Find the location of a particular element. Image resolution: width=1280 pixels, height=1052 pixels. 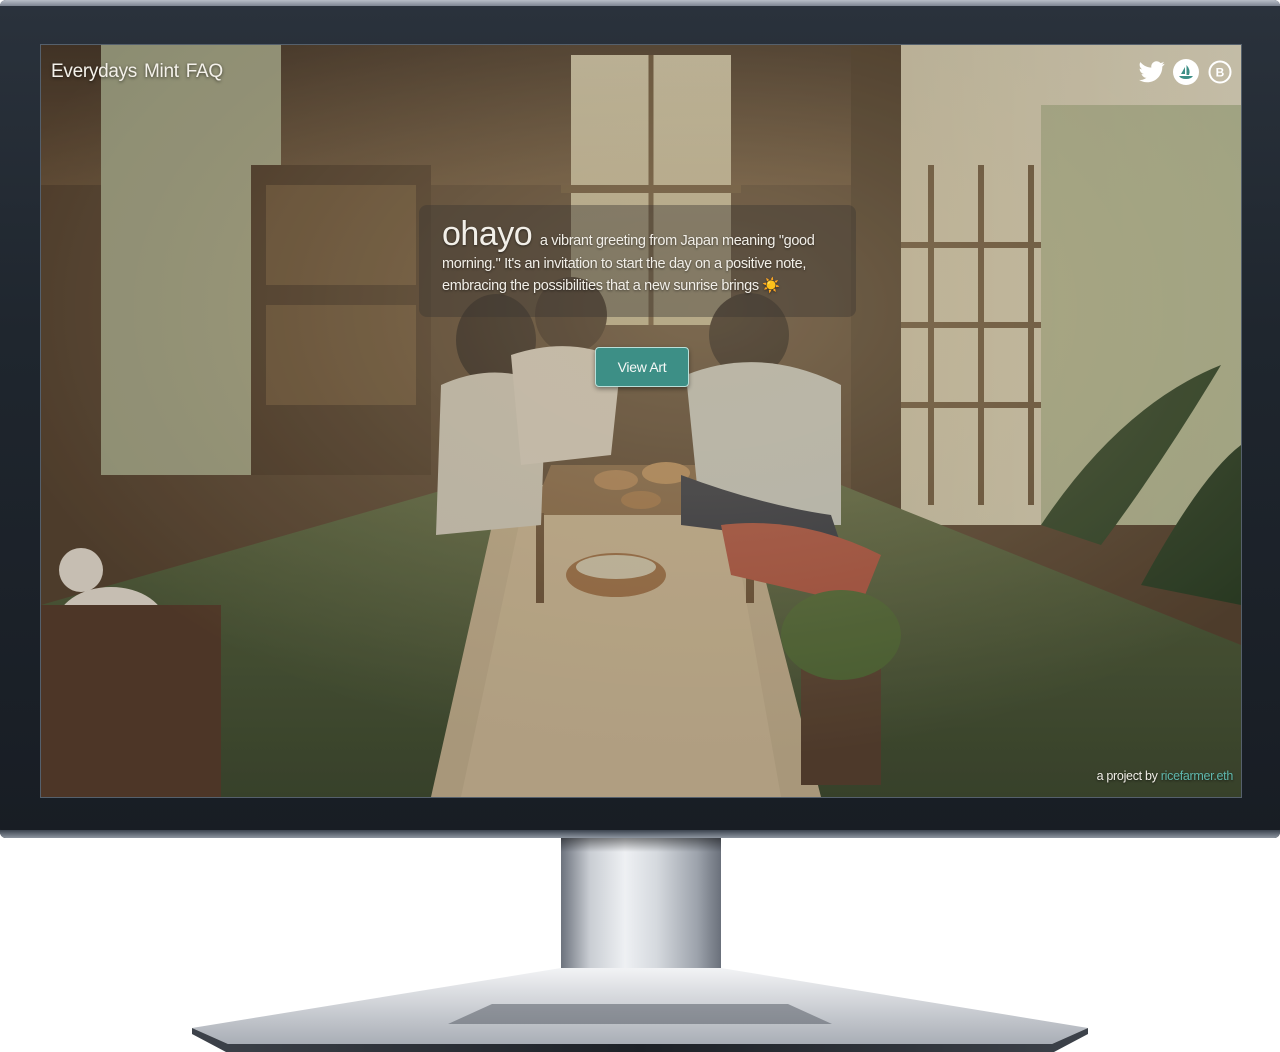

monitor-bottom-rim is located at coordinates (640, 834).